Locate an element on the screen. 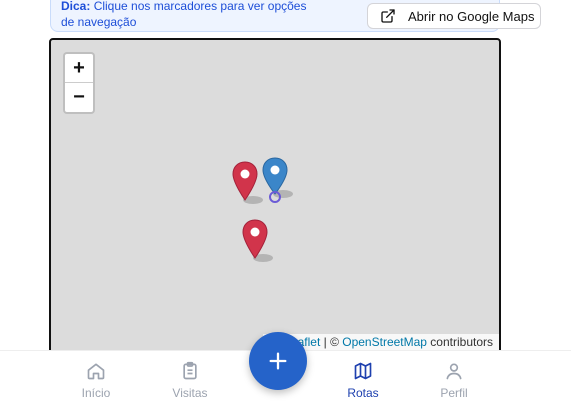 This screenshot has width=571, height=402. zoom-out-button: − is located at coordinates (79, 97).